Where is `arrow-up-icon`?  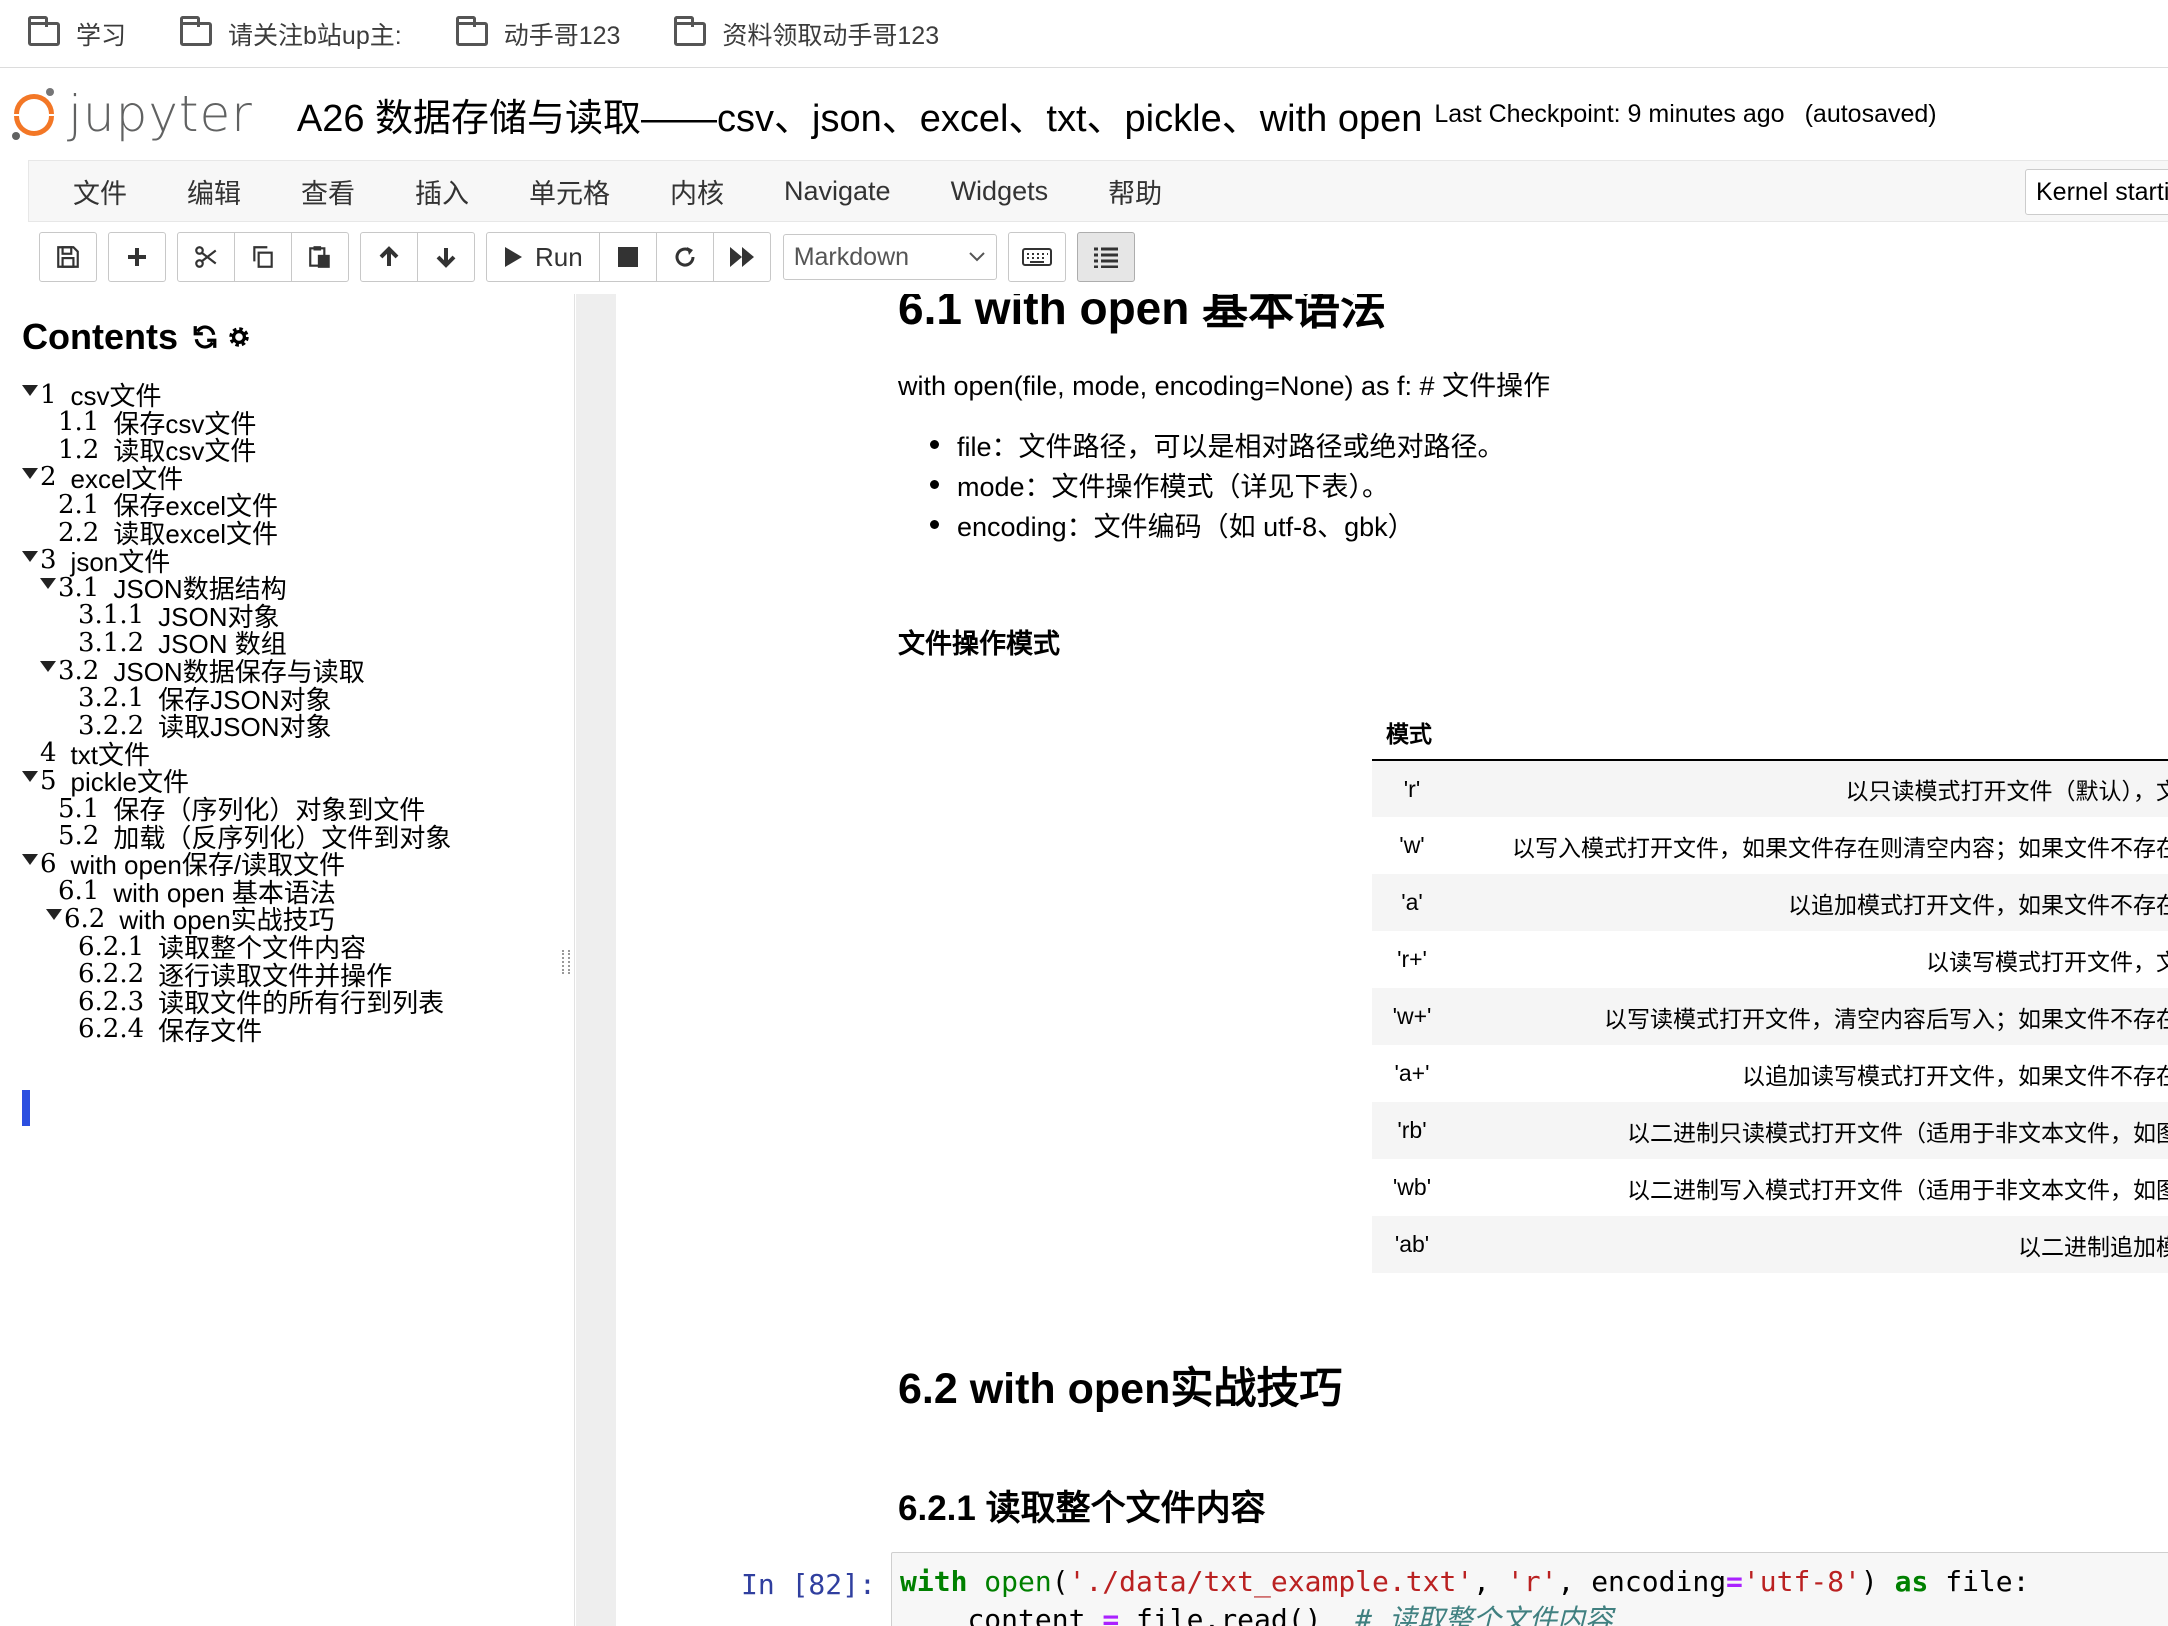
arrow-up-icon is located at coordinates (389, 256).